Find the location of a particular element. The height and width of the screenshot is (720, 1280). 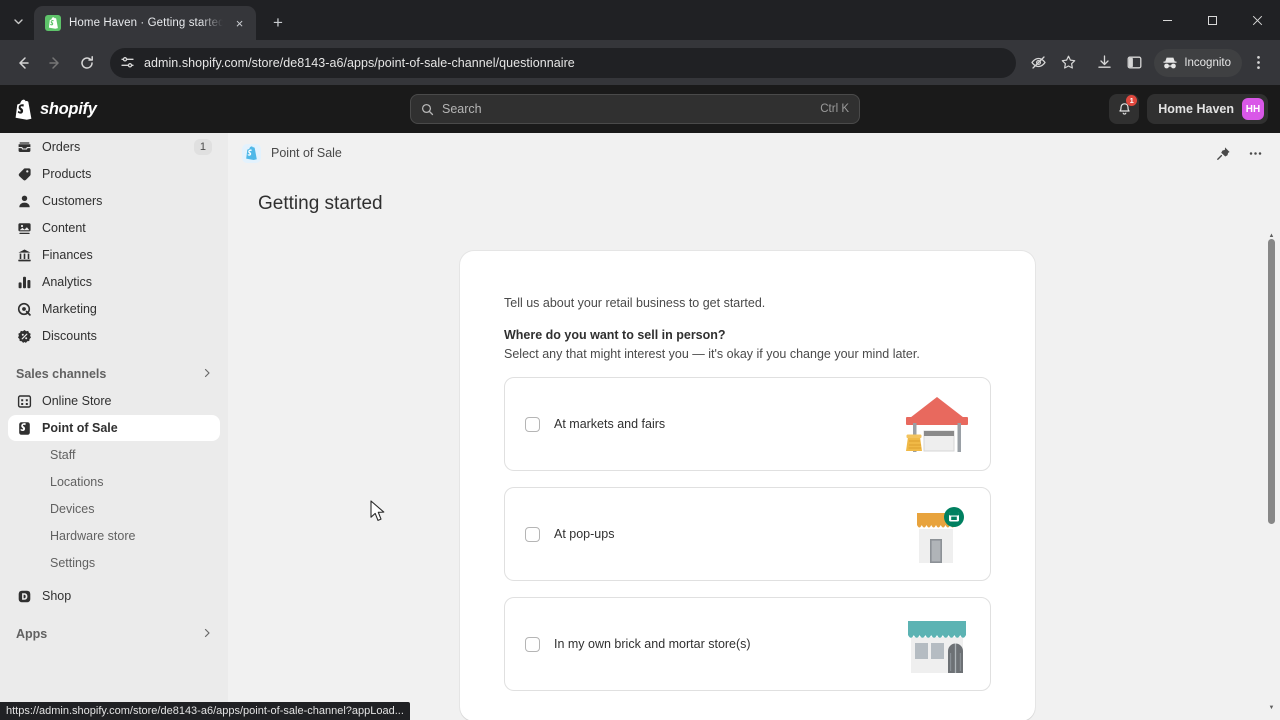

scrollbar-thumb is located at coordinates (1271, 381).